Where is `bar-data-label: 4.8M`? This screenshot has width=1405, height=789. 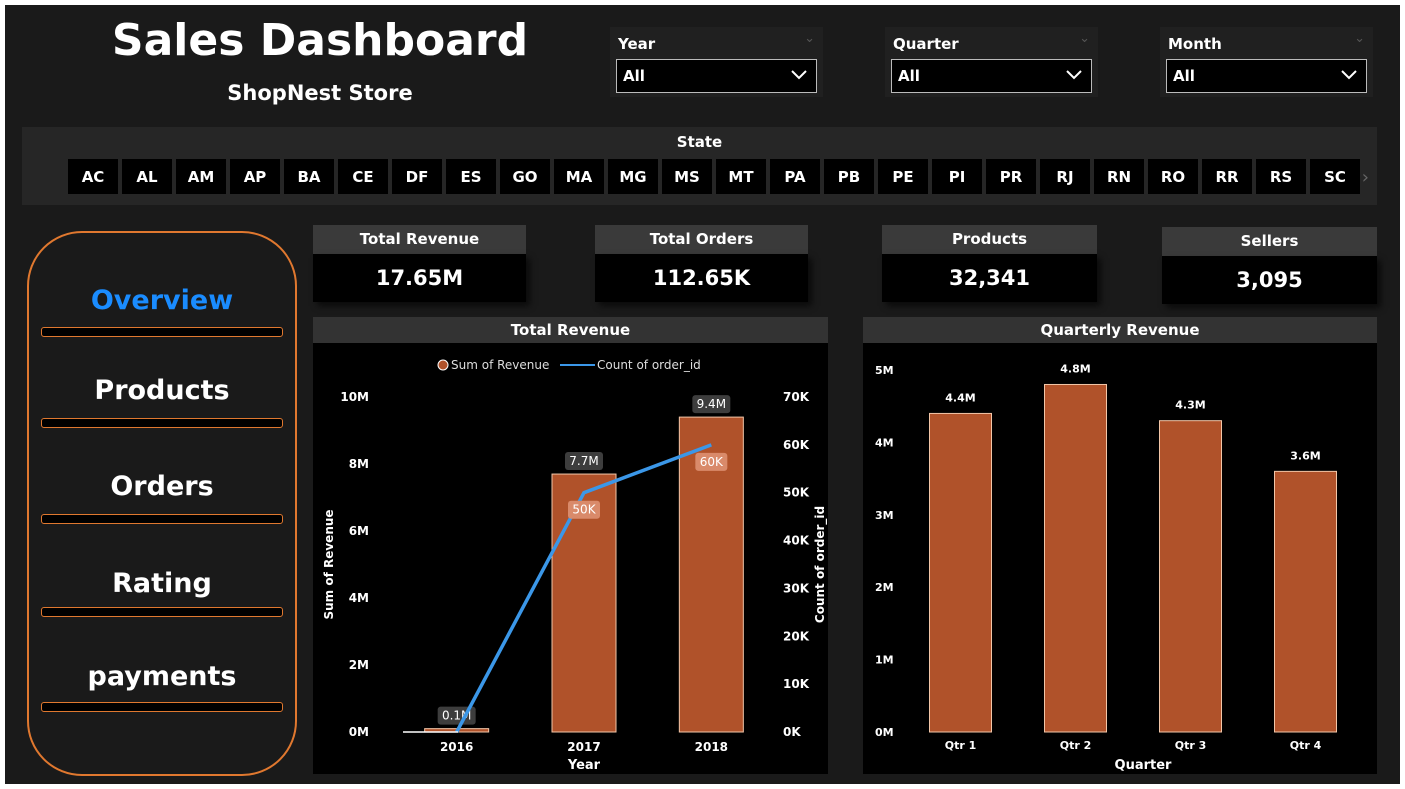
bar-data-label: 4.8M is located at coordinates (1075, 368).